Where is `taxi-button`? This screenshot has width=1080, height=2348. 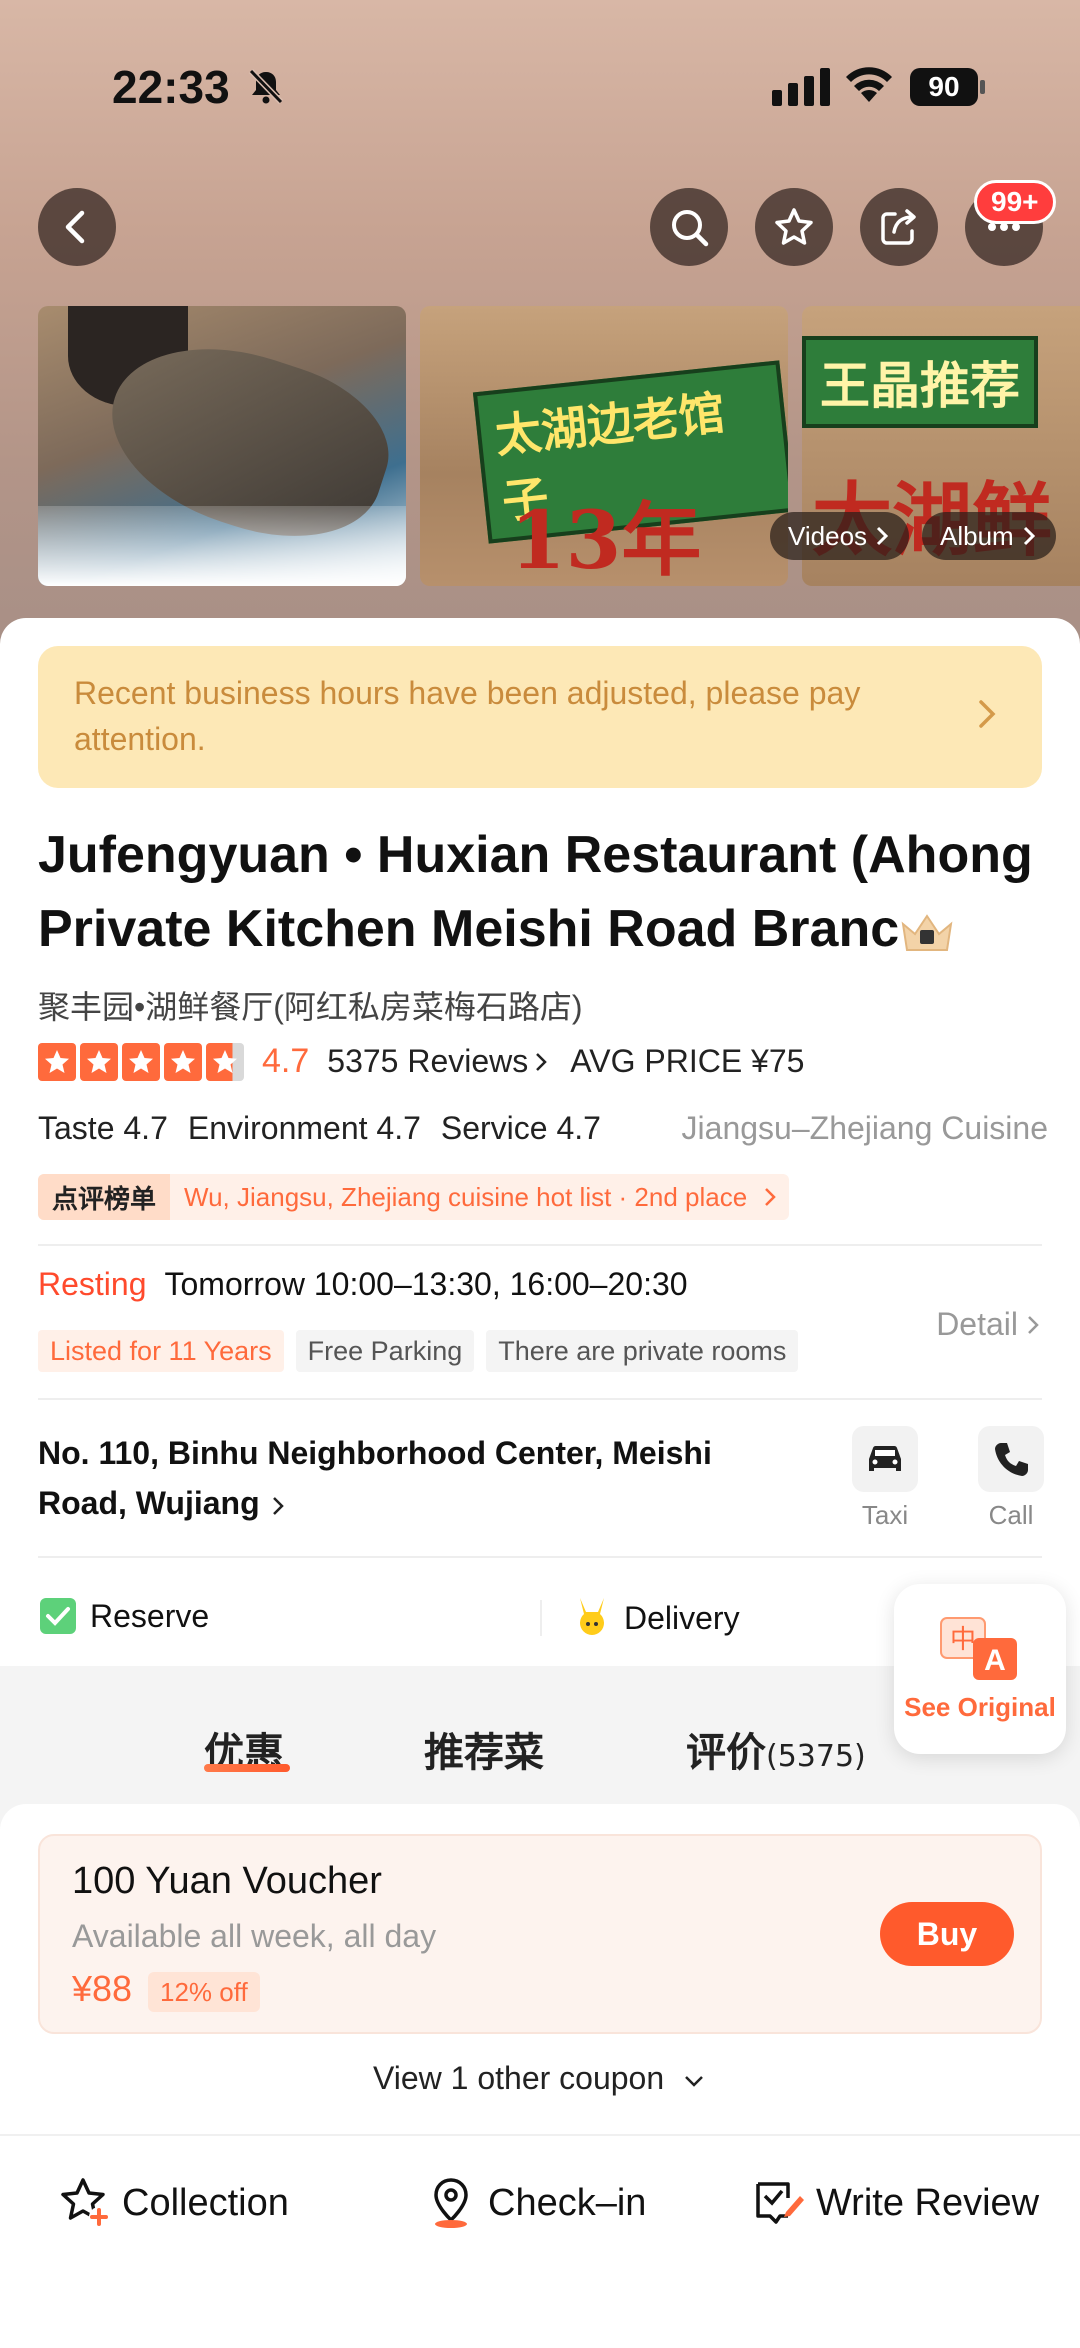
taxi-button is located at coordinates (885, 1459).